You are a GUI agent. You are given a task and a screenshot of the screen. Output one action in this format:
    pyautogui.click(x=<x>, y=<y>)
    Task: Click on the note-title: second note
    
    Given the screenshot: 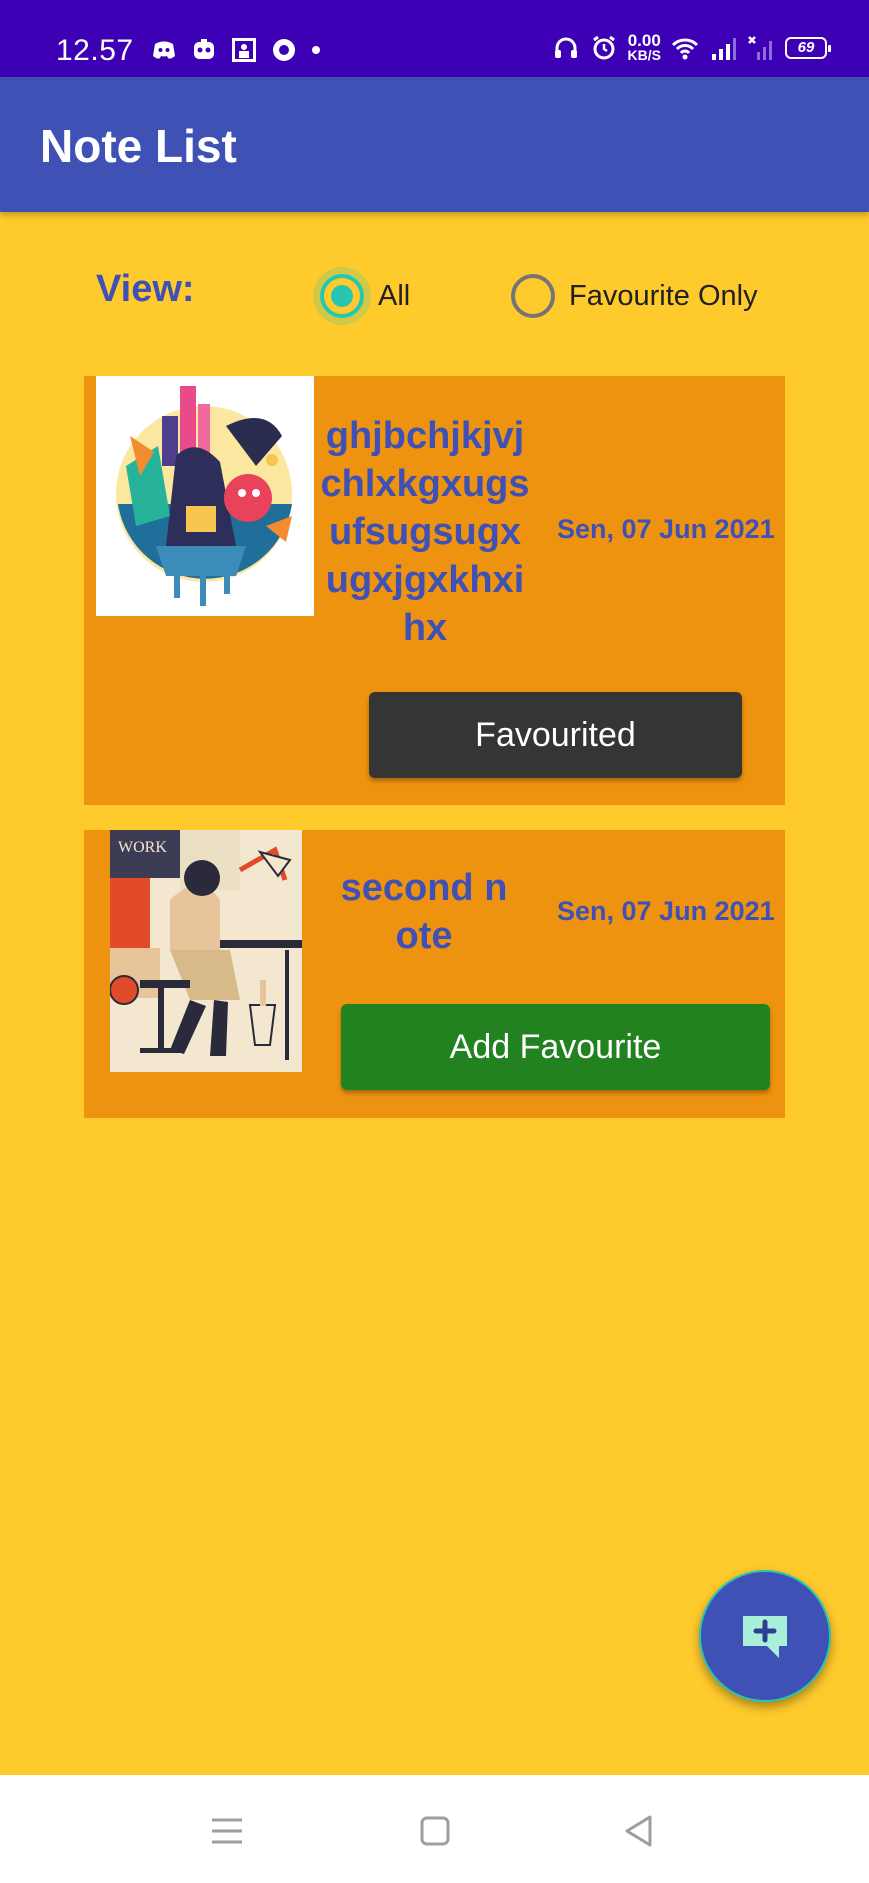 What is the action you would take?
    pyautogui.click(x=424, y=912)
    